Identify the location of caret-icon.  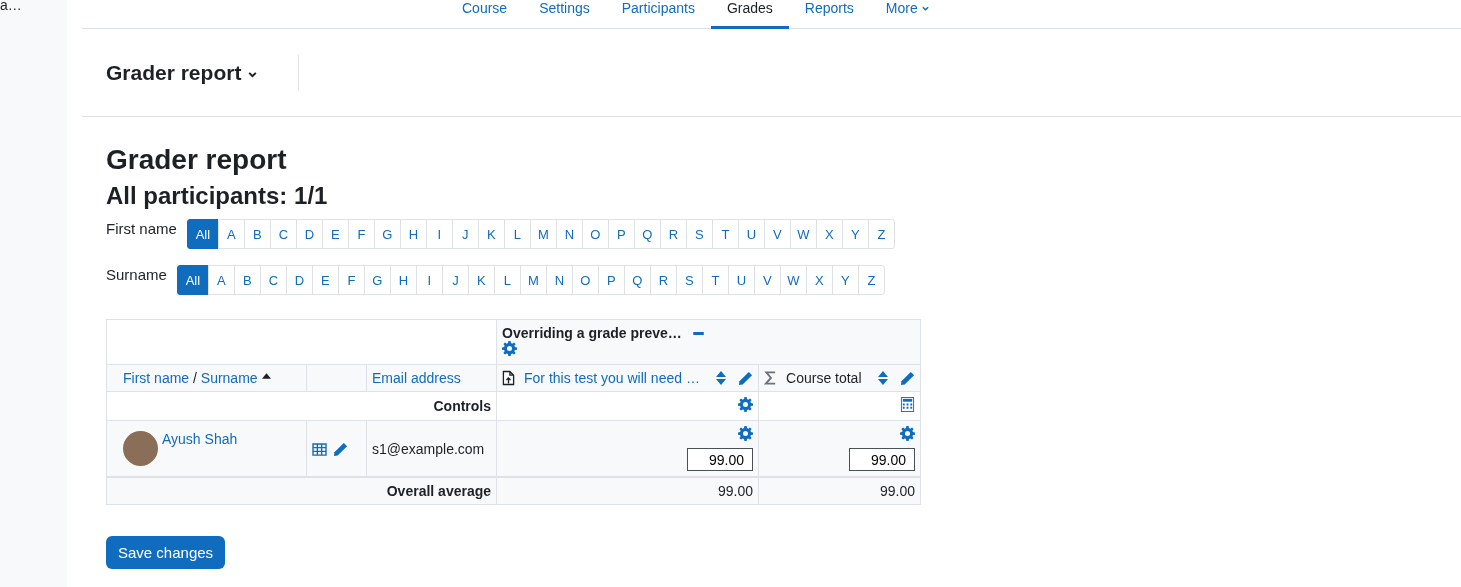
(925, 8).